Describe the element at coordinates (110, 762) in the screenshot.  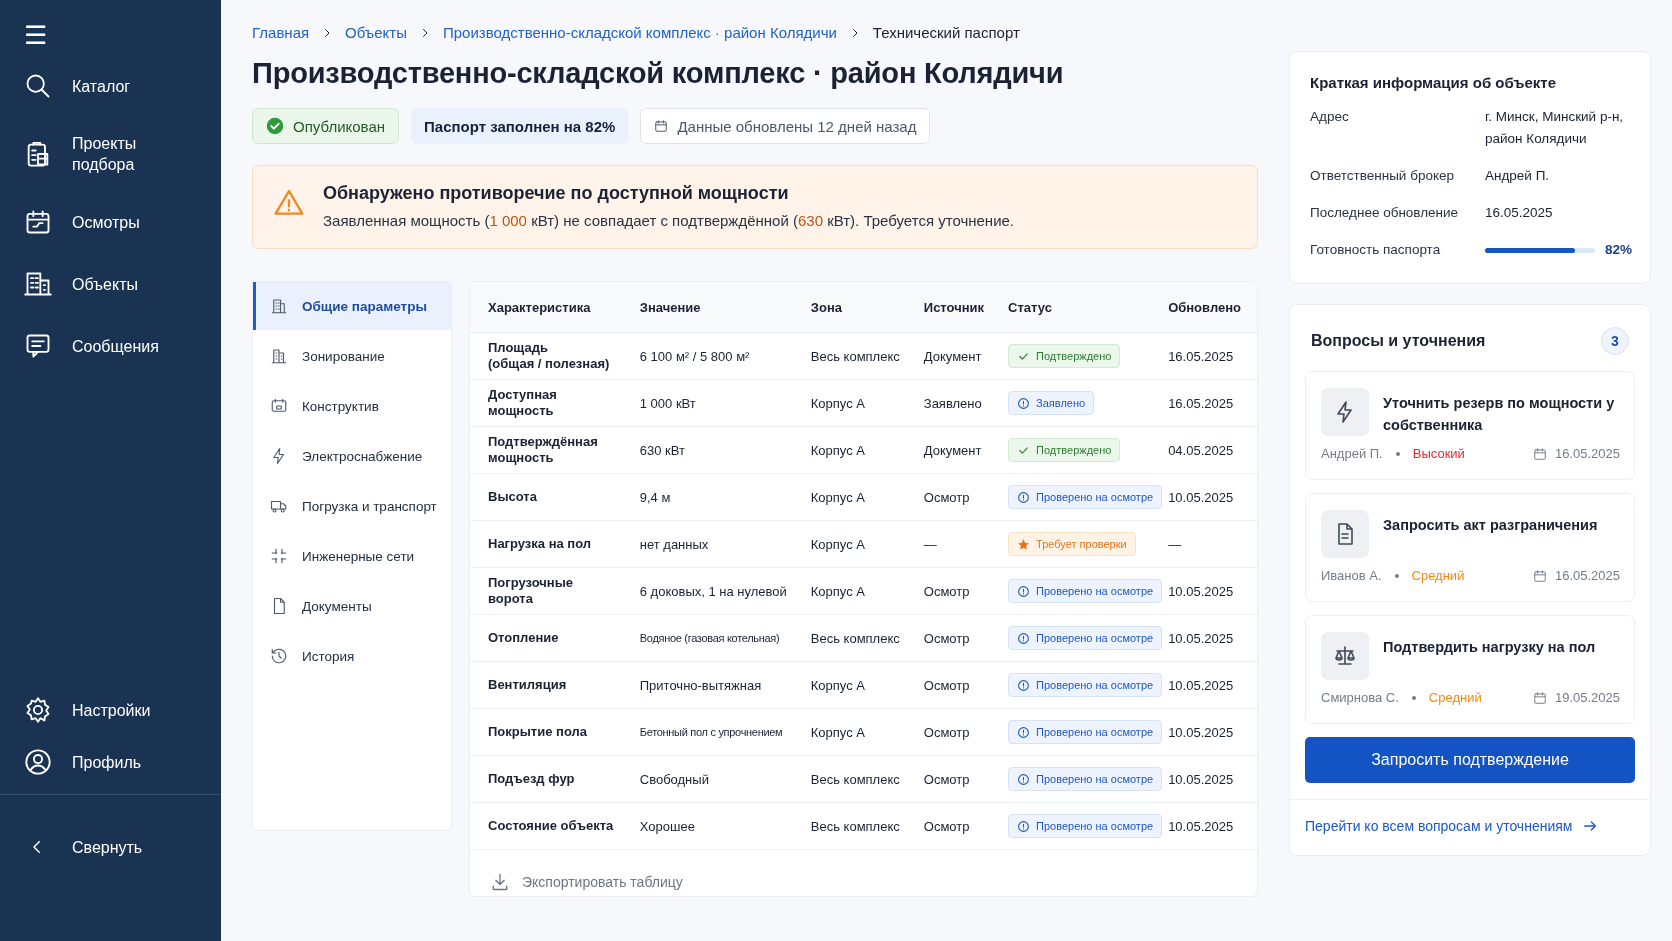
I see `sidebar-item: Профиль` at that location.